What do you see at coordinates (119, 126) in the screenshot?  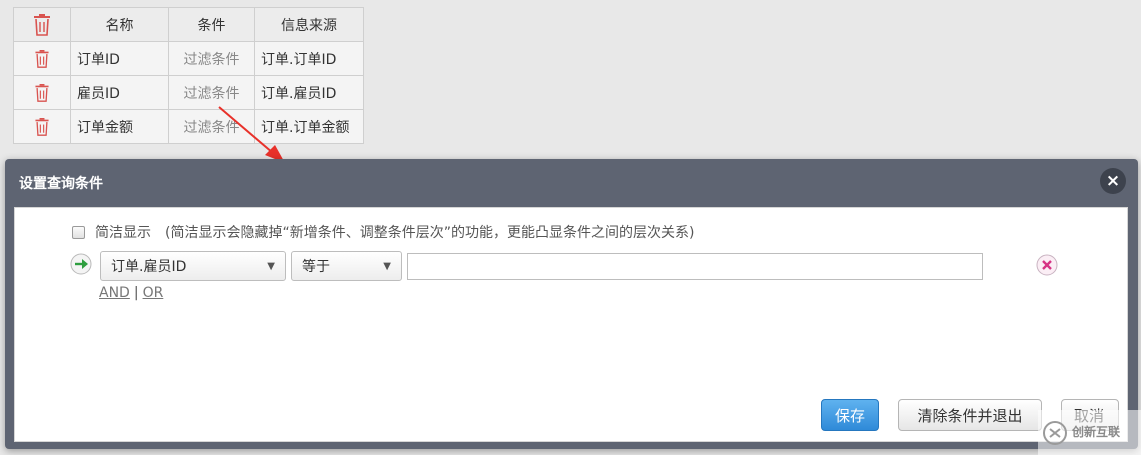 I see `row-name: 订单金额` at bounding box center [119, 126].